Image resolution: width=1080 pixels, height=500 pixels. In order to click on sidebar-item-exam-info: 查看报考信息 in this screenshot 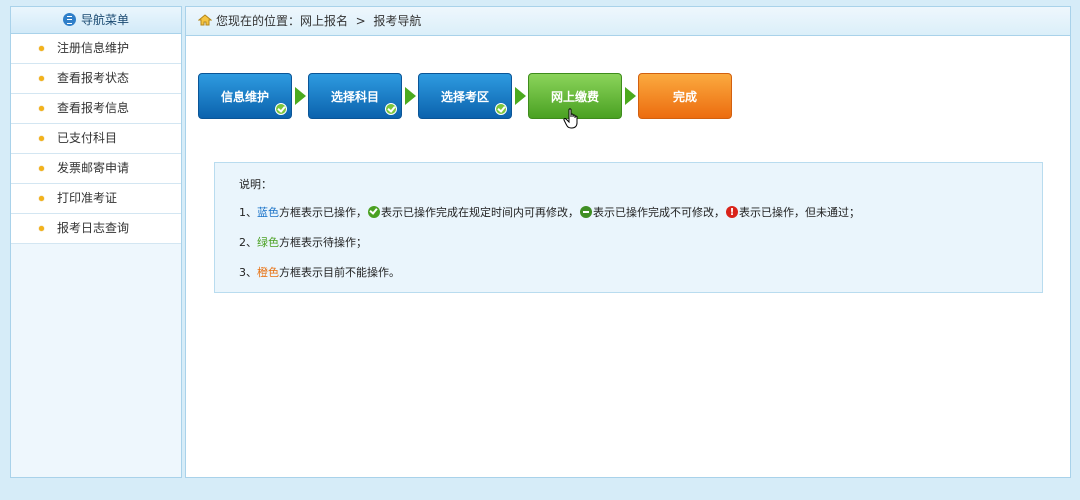, I will do `click(96, 109)`.